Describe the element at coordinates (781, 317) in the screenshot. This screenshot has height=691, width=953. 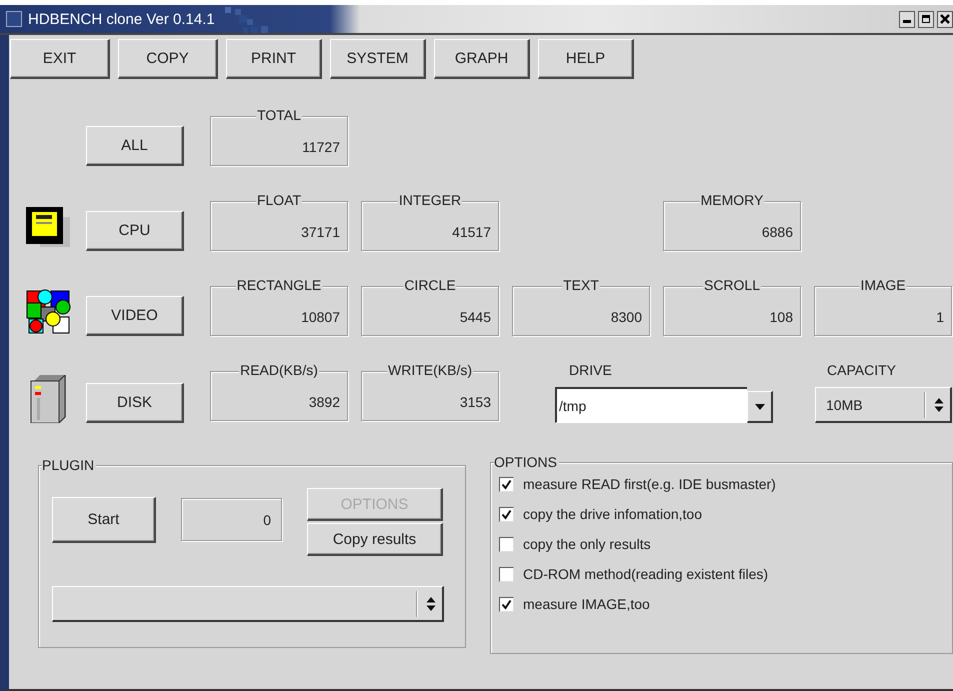
I see `result-value: 108` at that location.